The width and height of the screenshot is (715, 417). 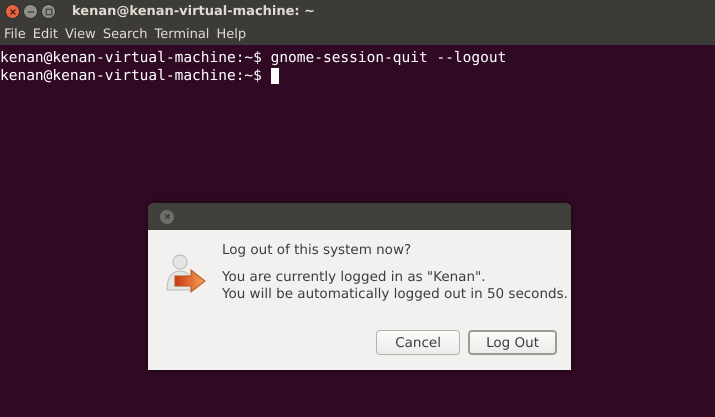 What do you see at coordinates (395, 294) in the screenshot?
I see `dialog-message: You will be automatically logged out in 50 seconds.` at bounding box center [395, 294].